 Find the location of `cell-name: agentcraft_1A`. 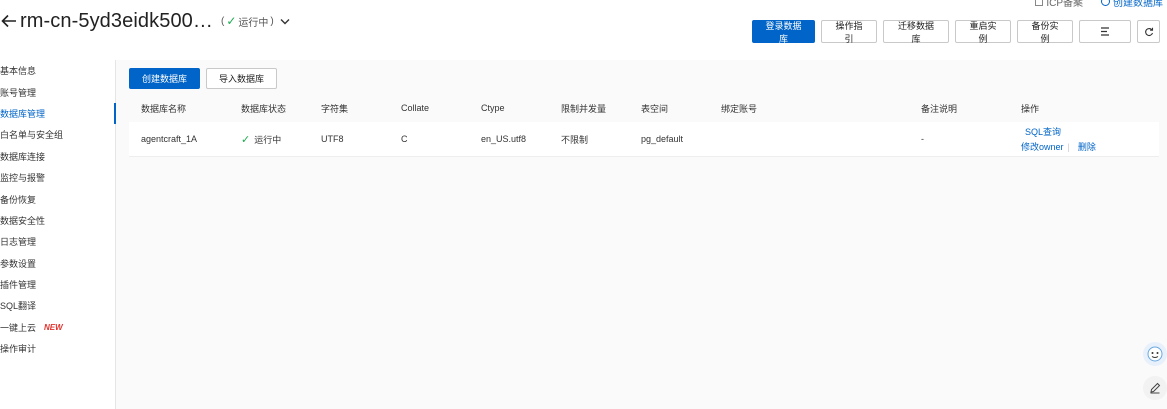

cell-name: agentcraft_1A is located at coordinates (169, 139).